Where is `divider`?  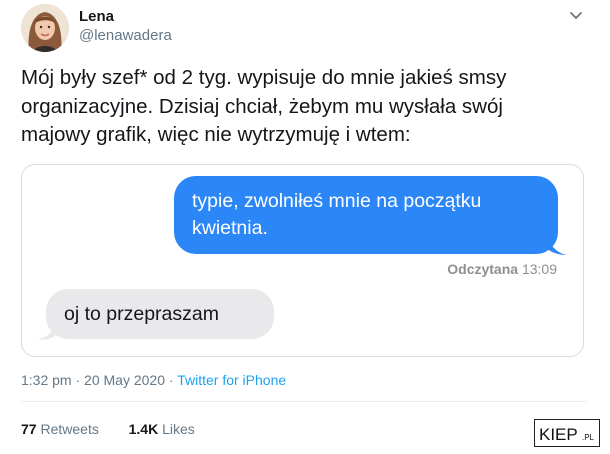 divider is located at coordinates (304, 401).